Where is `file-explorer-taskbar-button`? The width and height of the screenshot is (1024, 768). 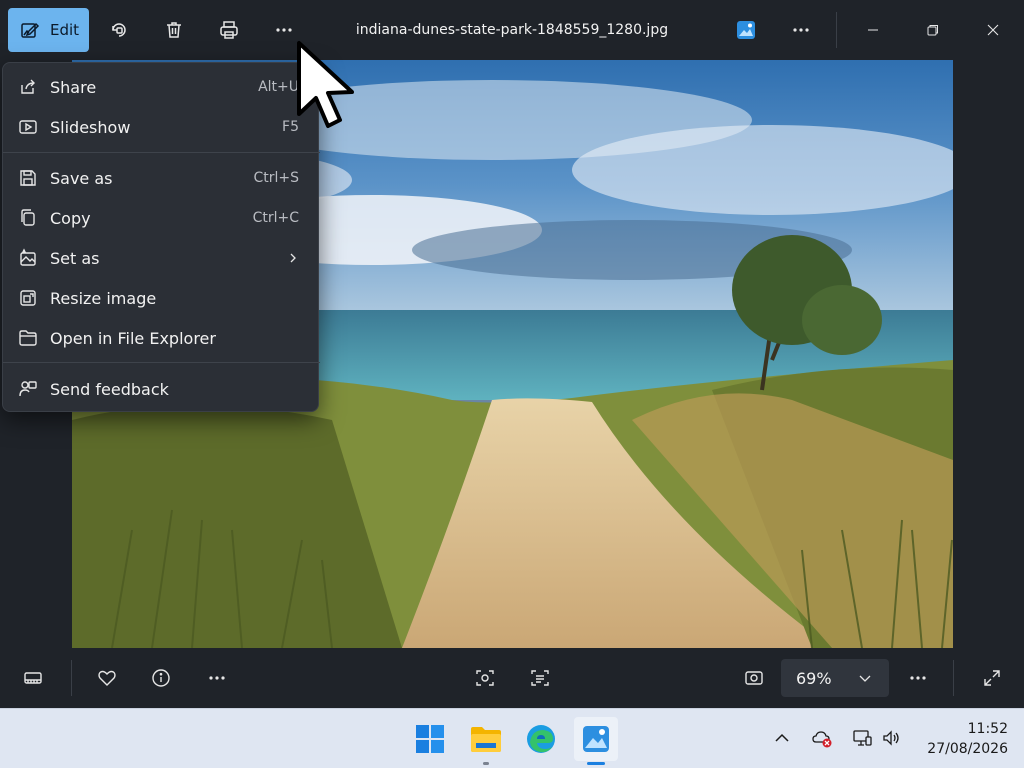 file-explorer-taskbar-button is located at coordinates (486, 741).